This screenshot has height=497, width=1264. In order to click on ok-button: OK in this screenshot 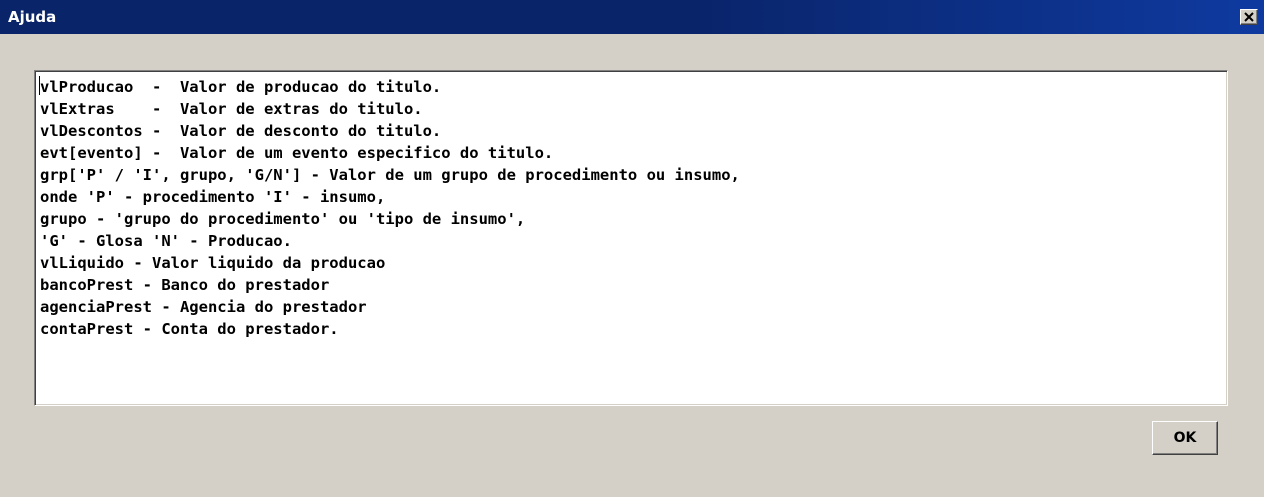, I will do `click(1185, 438)`.